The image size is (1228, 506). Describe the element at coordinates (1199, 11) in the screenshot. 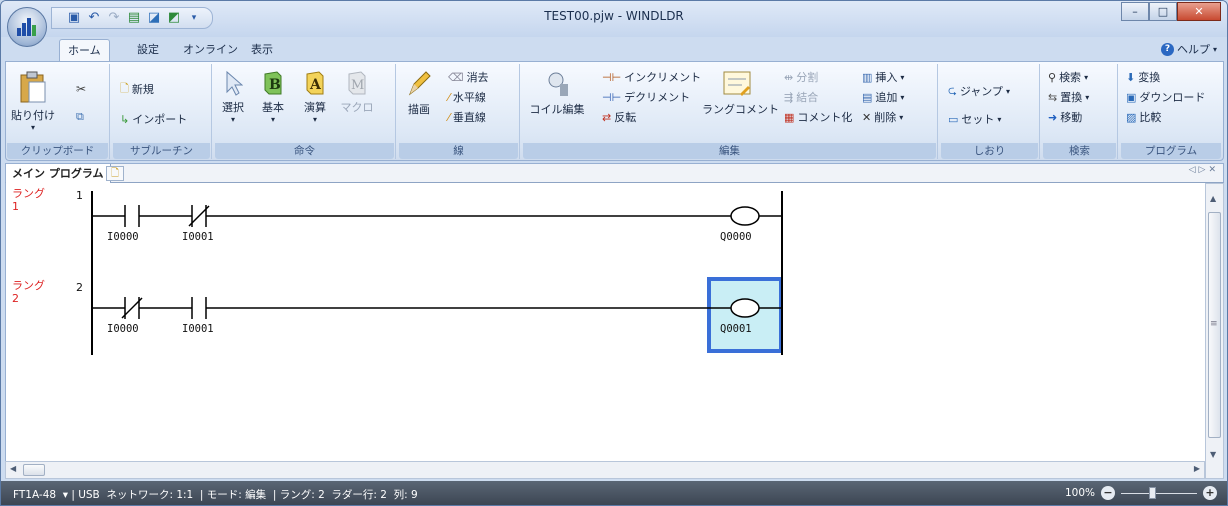

I see `close-button: ✕` at that location.